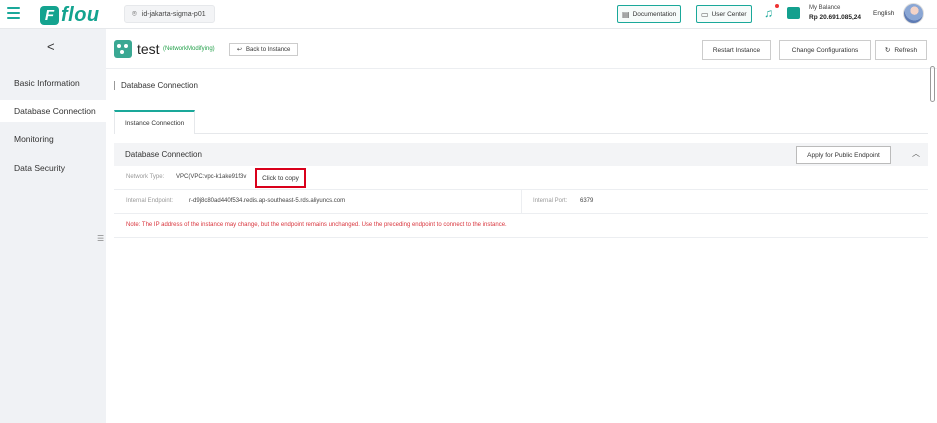  What do you see at coordinates (268, 49) in the screenshot?
I see `back-to-instance-label: Back to Instance` at bounding box center [268, 49].